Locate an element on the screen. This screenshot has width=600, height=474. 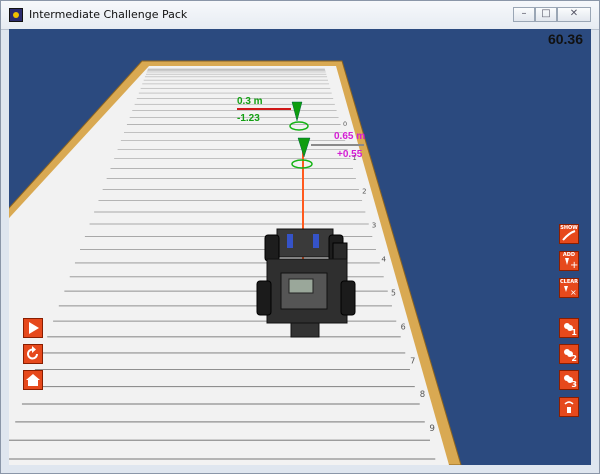
robot-front-left-wheel is located at coordinates (272, 248).